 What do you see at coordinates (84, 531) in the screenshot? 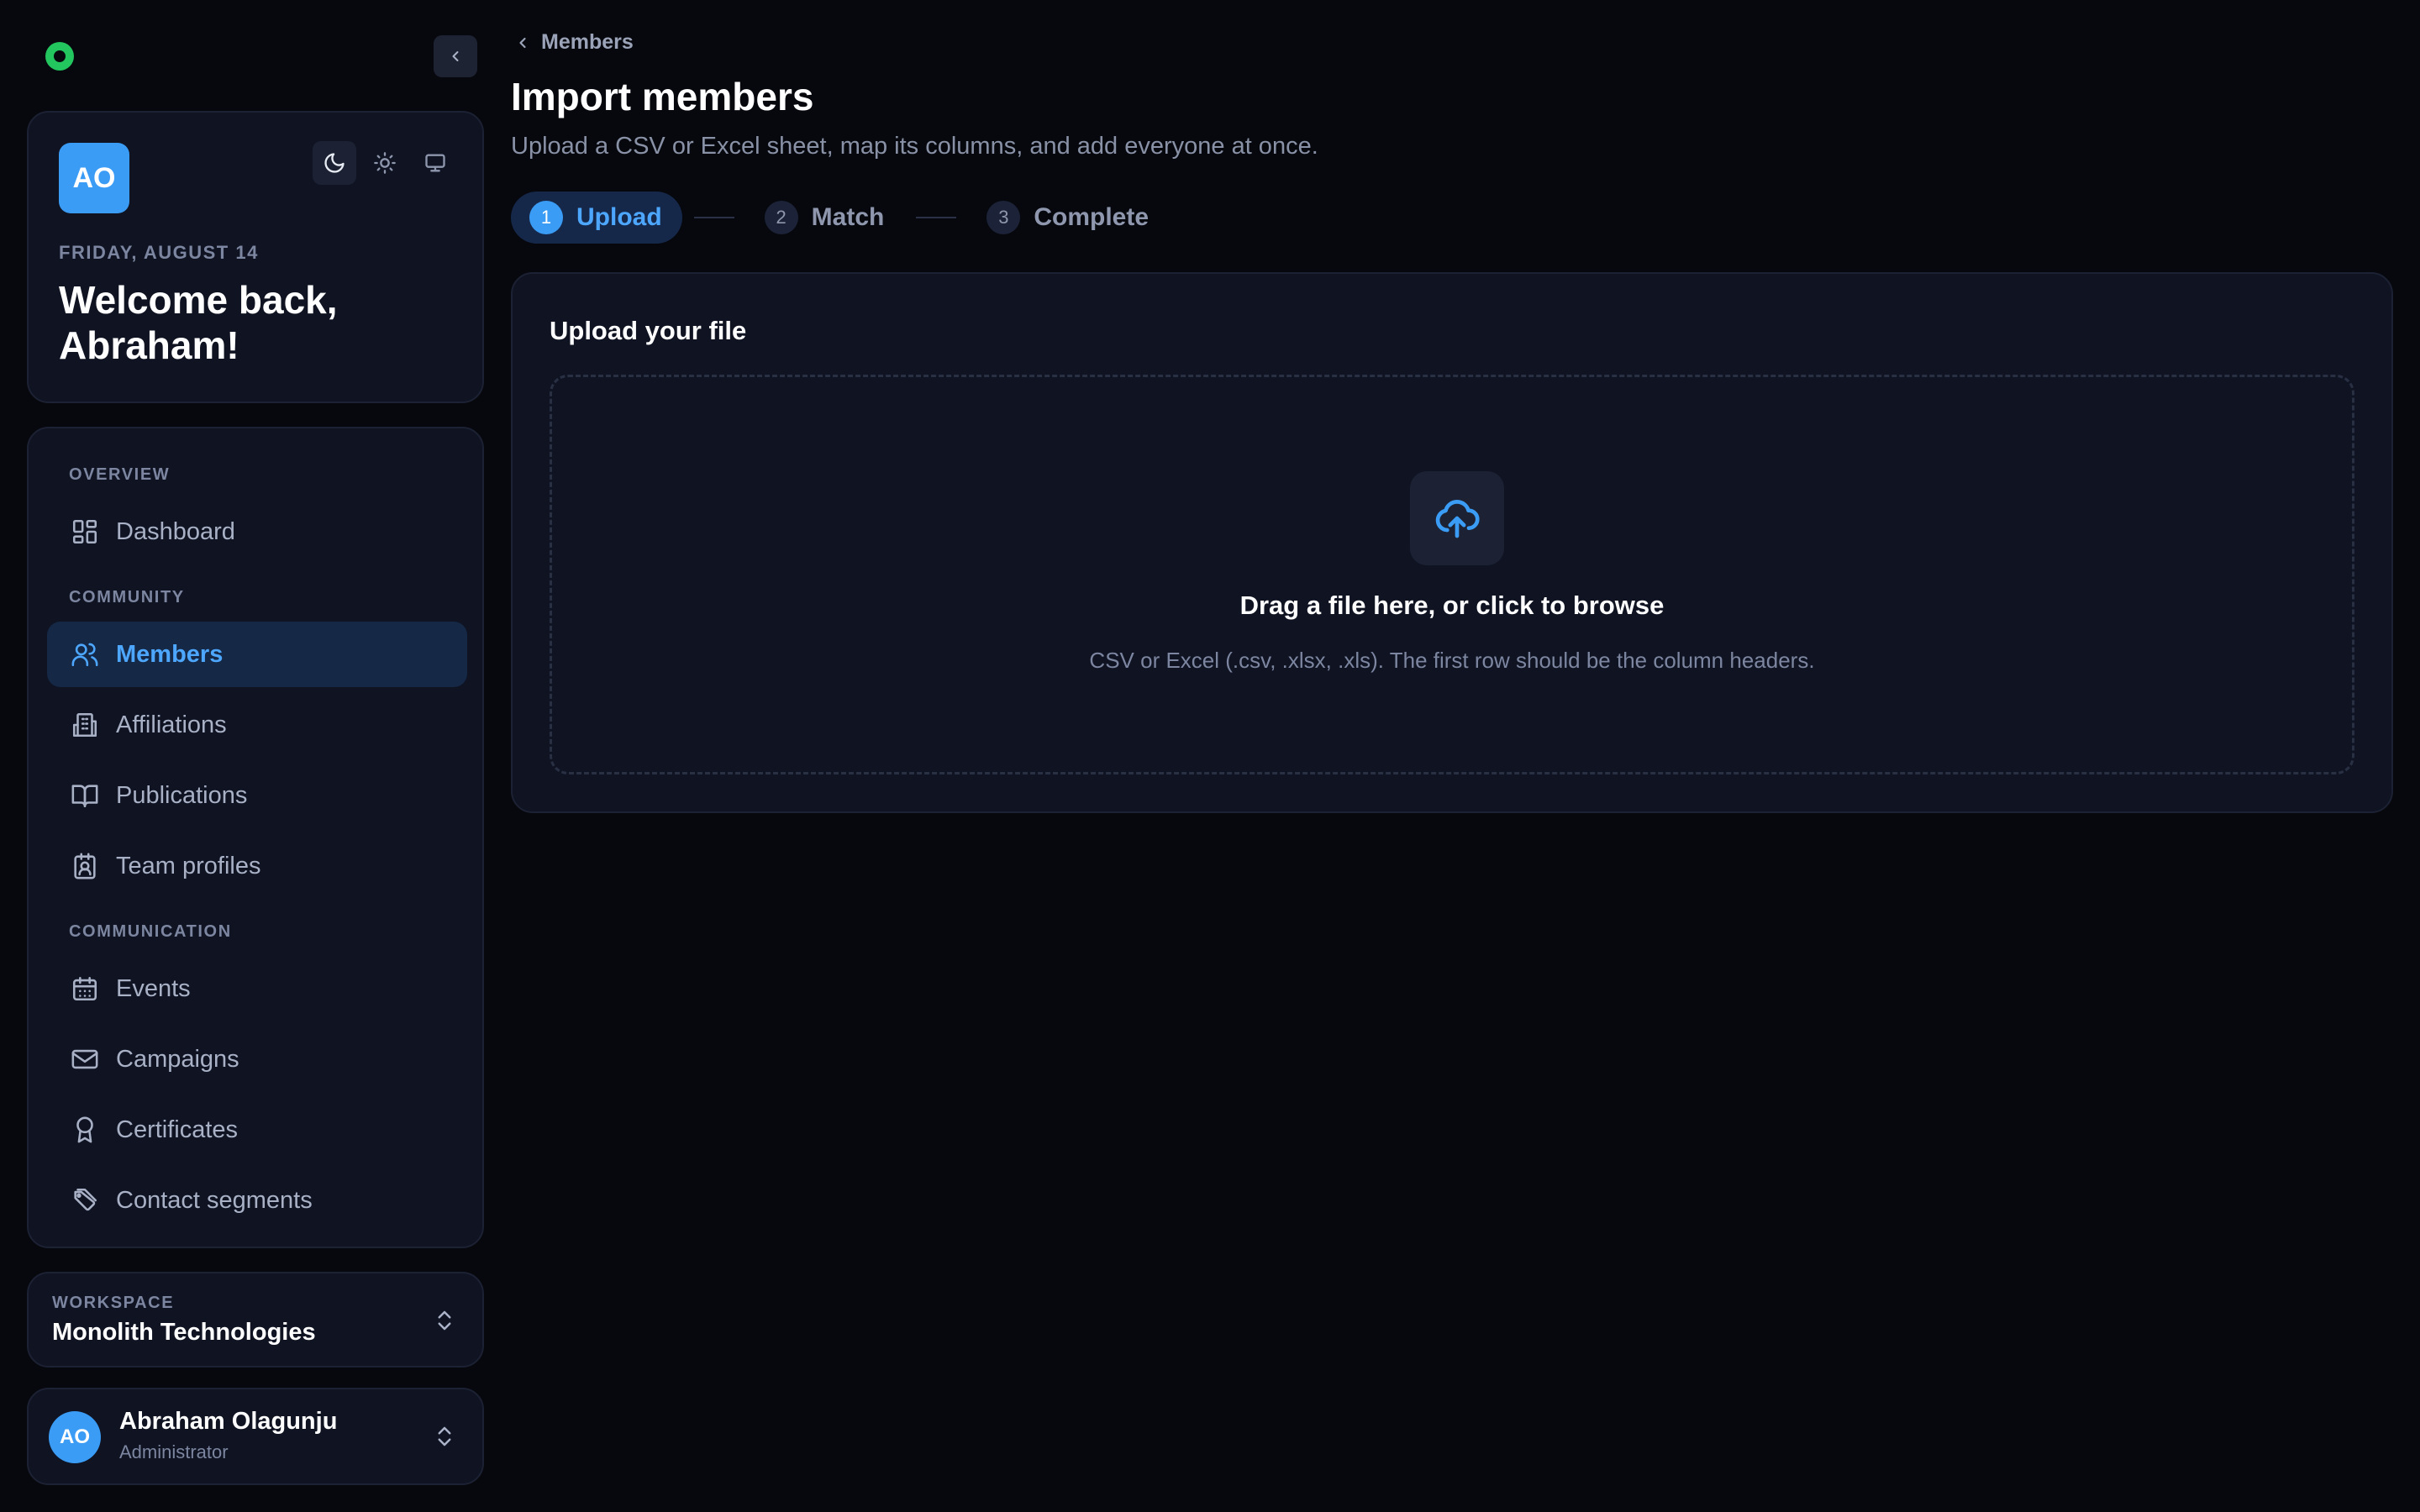
I see `dashboard-icon` at bounding box center [84, 531].